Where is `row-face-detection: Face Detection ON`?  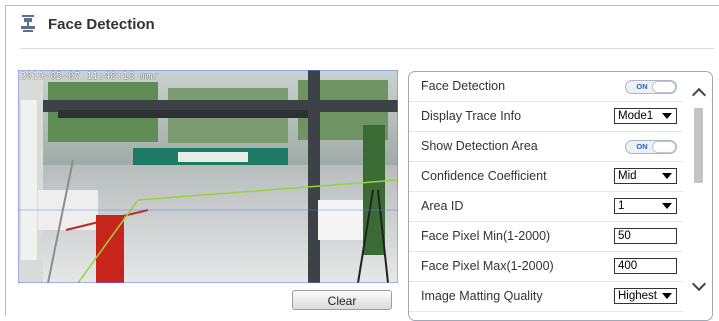
row-face-detection: Face Detection ON is located at coordinates (546, 87).